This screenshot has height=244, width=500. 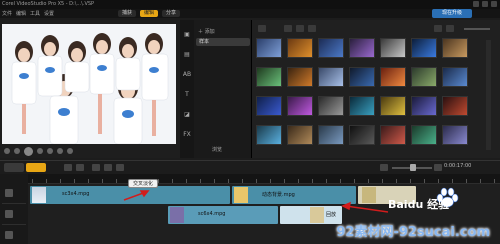 I want to click on browse-button: 浏览, so click(x=217, y=149).